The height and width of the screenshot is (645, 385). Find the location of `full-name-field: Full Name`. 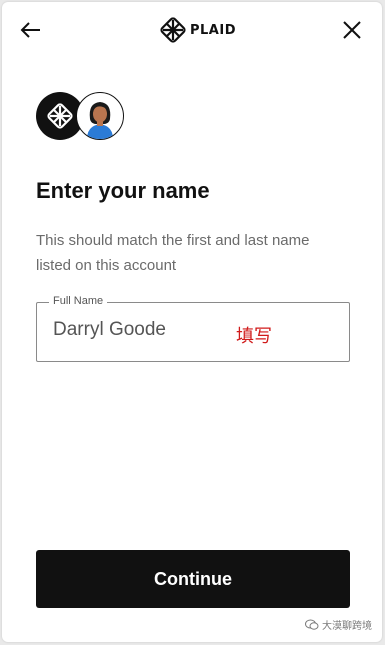

full-name-field: Full Name is located at coordinates (193, 328).